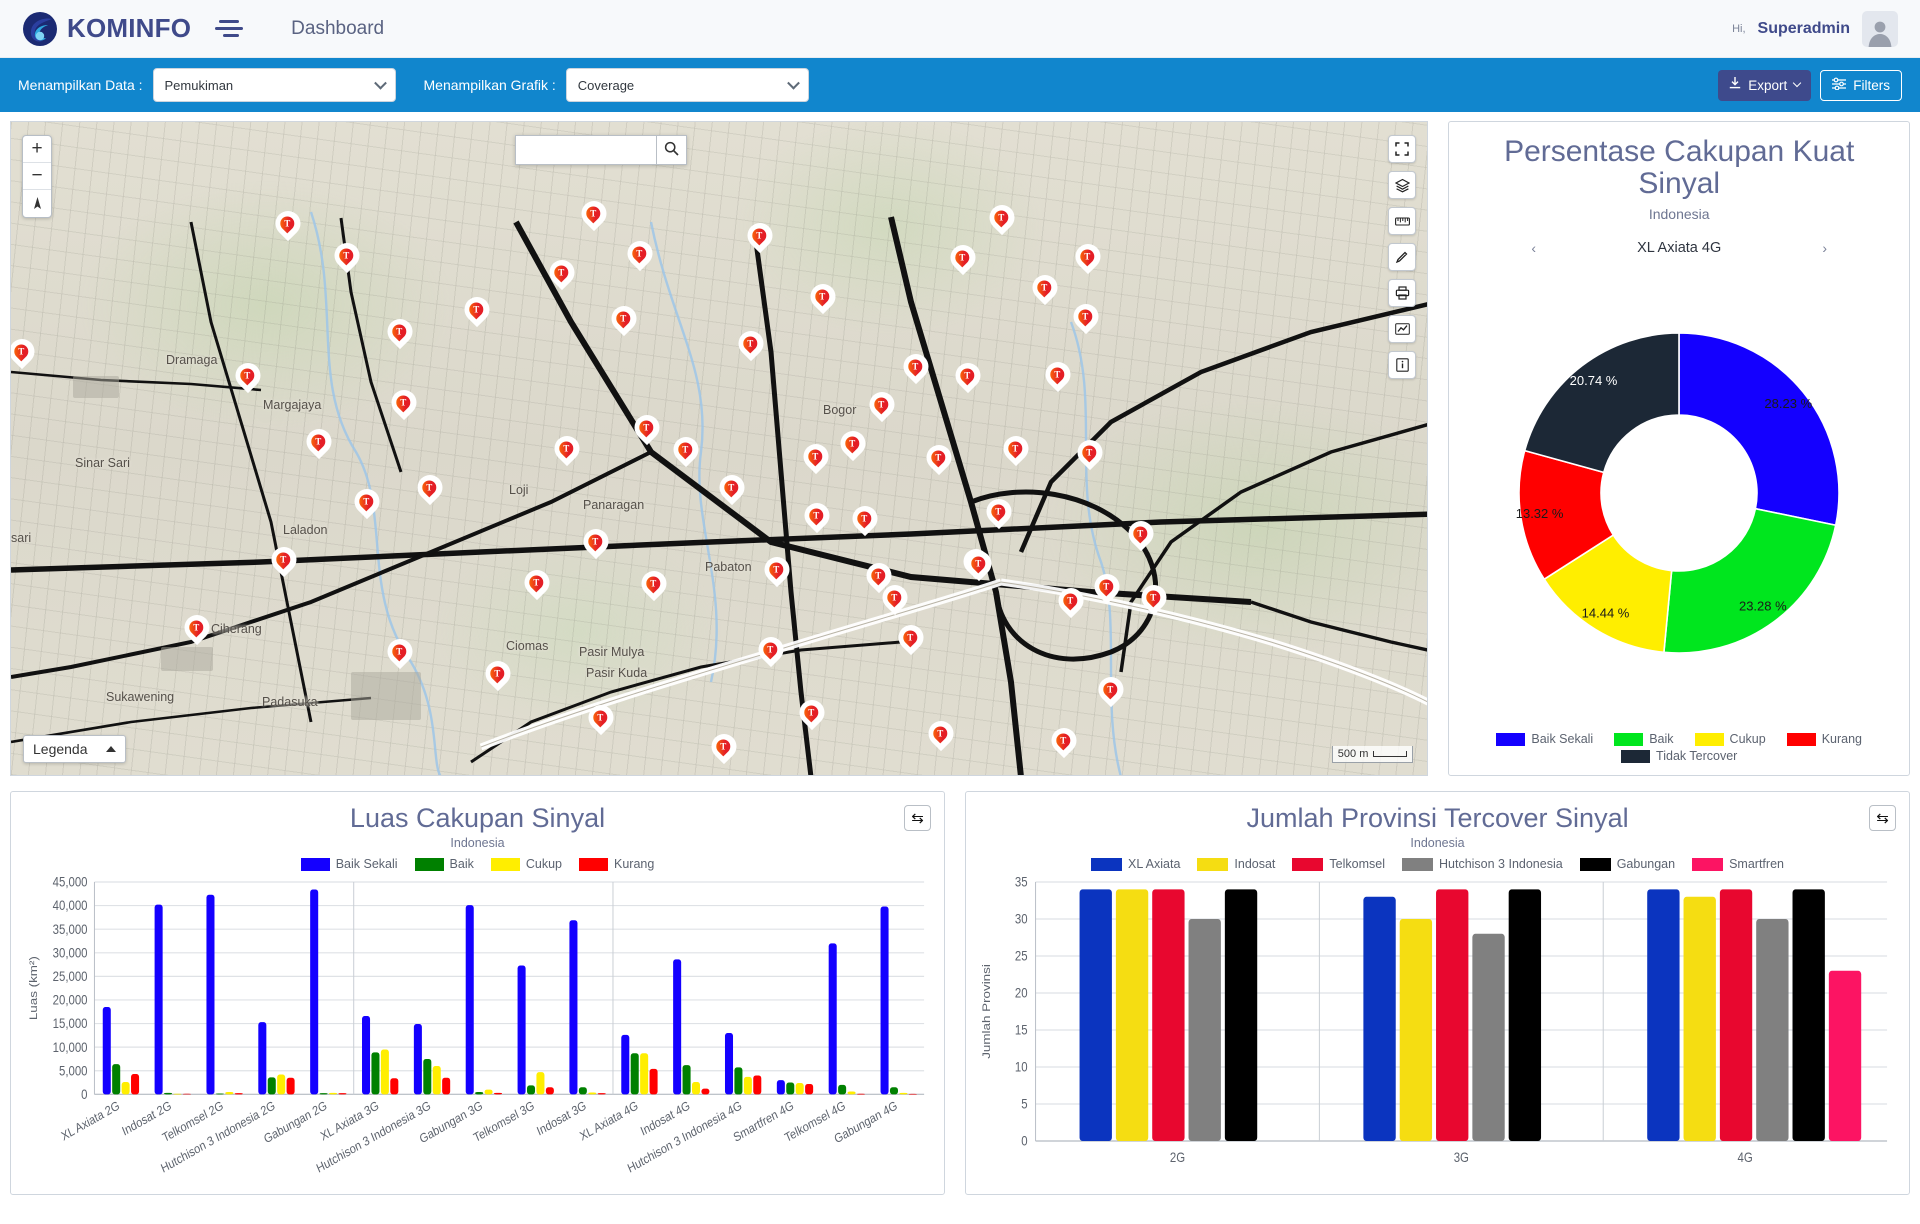 This screenshot has height=1224, width=1920. Describe the element at coordinates (1533, 248) in the screenshot. I see `carousel-prev-button: ‹` at that location.